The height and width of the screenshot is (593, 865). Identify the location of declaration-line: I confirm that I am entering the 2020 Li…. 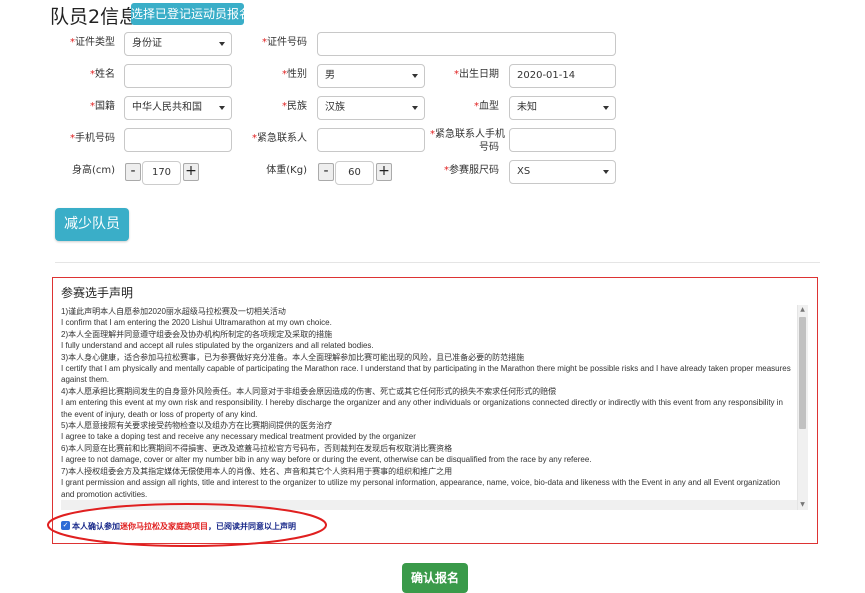
(196, 323).